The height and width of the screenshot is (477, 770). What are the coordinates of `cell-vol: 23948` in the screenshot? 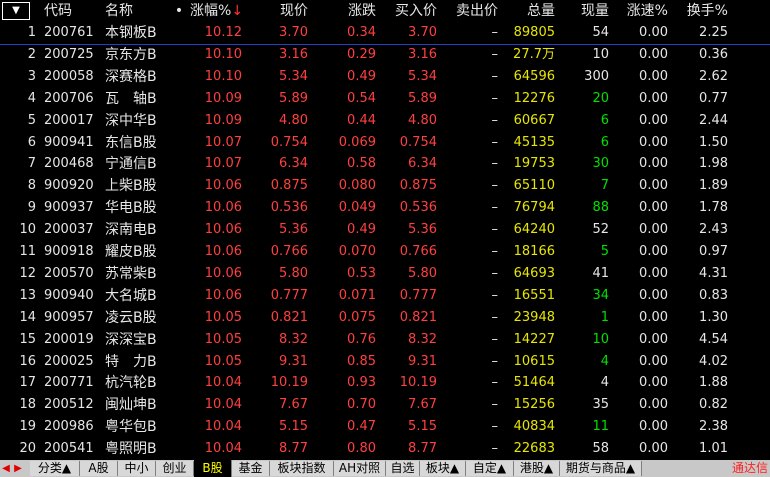 It's located at (534, 317).